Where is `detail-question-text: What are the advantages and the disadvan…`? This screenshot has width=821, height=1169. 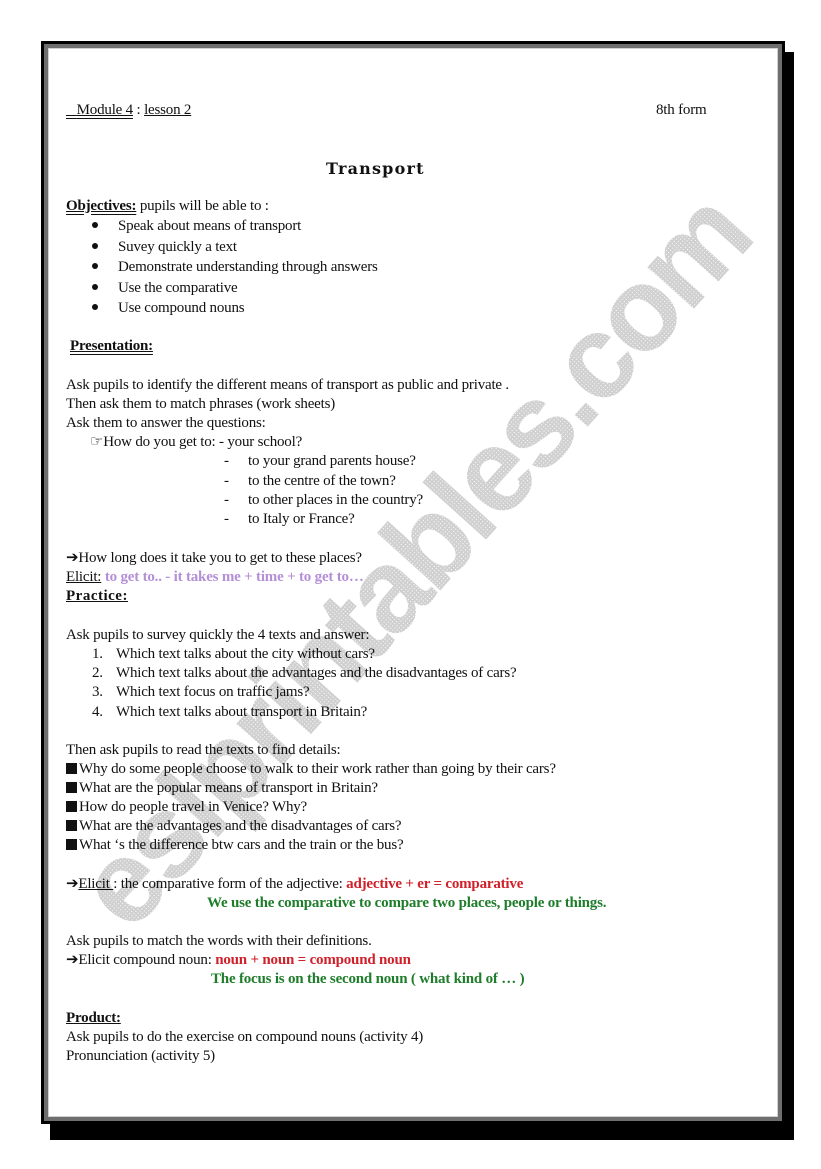
detail-question-text: What are the advantages and the disadvan… is located at coordinates (240, 826).